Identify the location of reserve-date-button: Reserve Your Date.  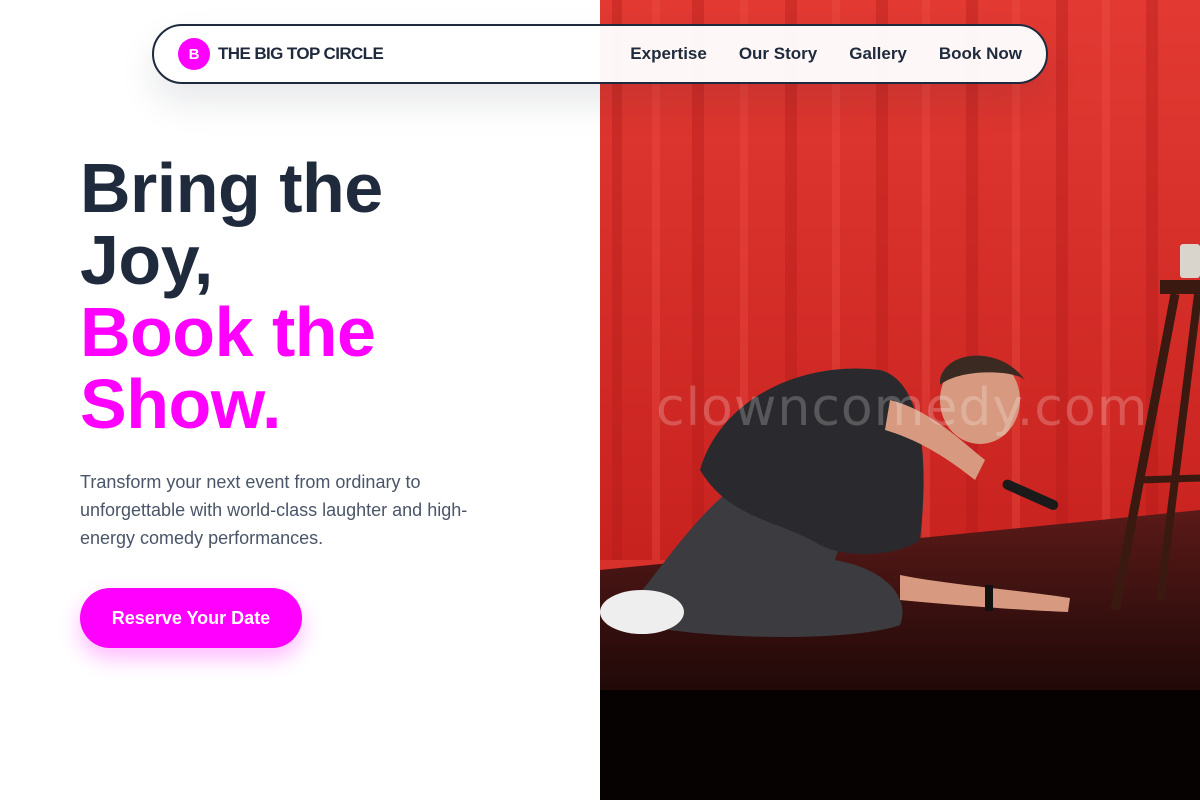
(191, 618).